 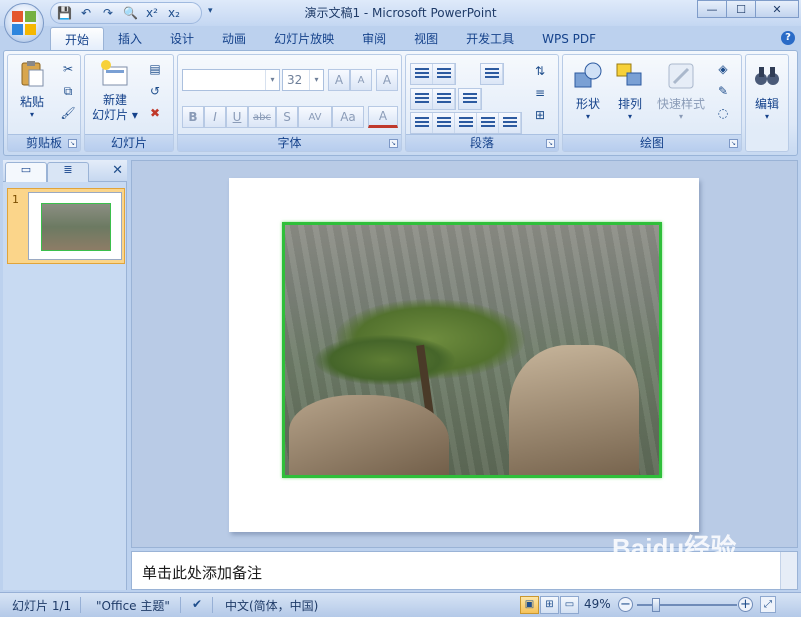 What do you see at coordinates (490, 39) in the screenshot?
I see `tab-developer: 开发工具` at bounding box center [490, 39].